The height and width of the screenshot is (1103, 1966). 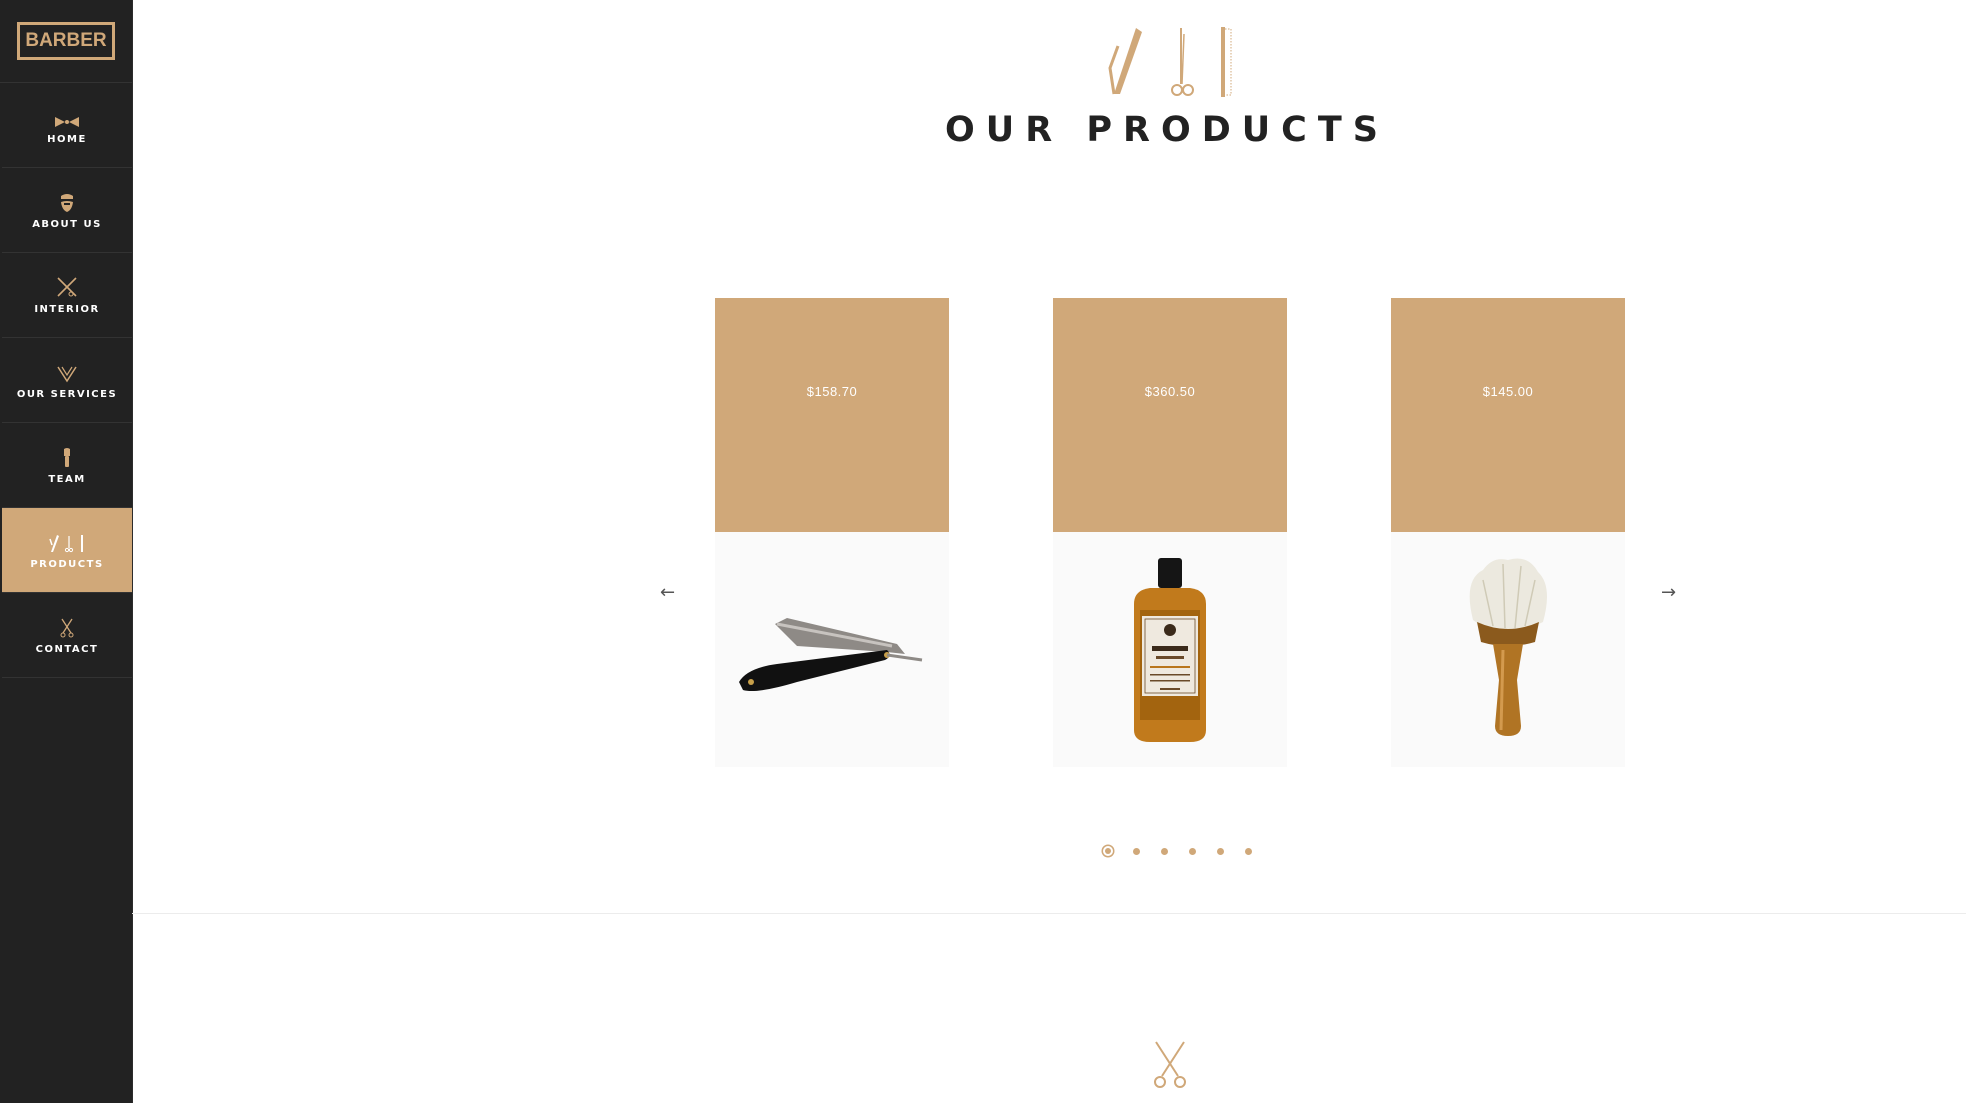 What do you see at coordinates (1170, 62) in the screenshot?
I see `razor-scissors-comb-icon` at bounding box center [1170, 62].